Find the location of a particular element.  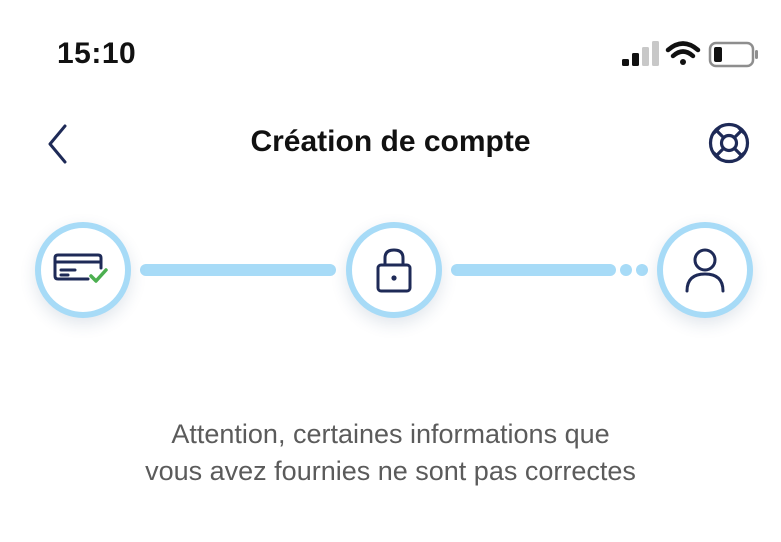

error-message-line: vous avez fournies ne sont pas correctes is located at coordinates (390, 471).